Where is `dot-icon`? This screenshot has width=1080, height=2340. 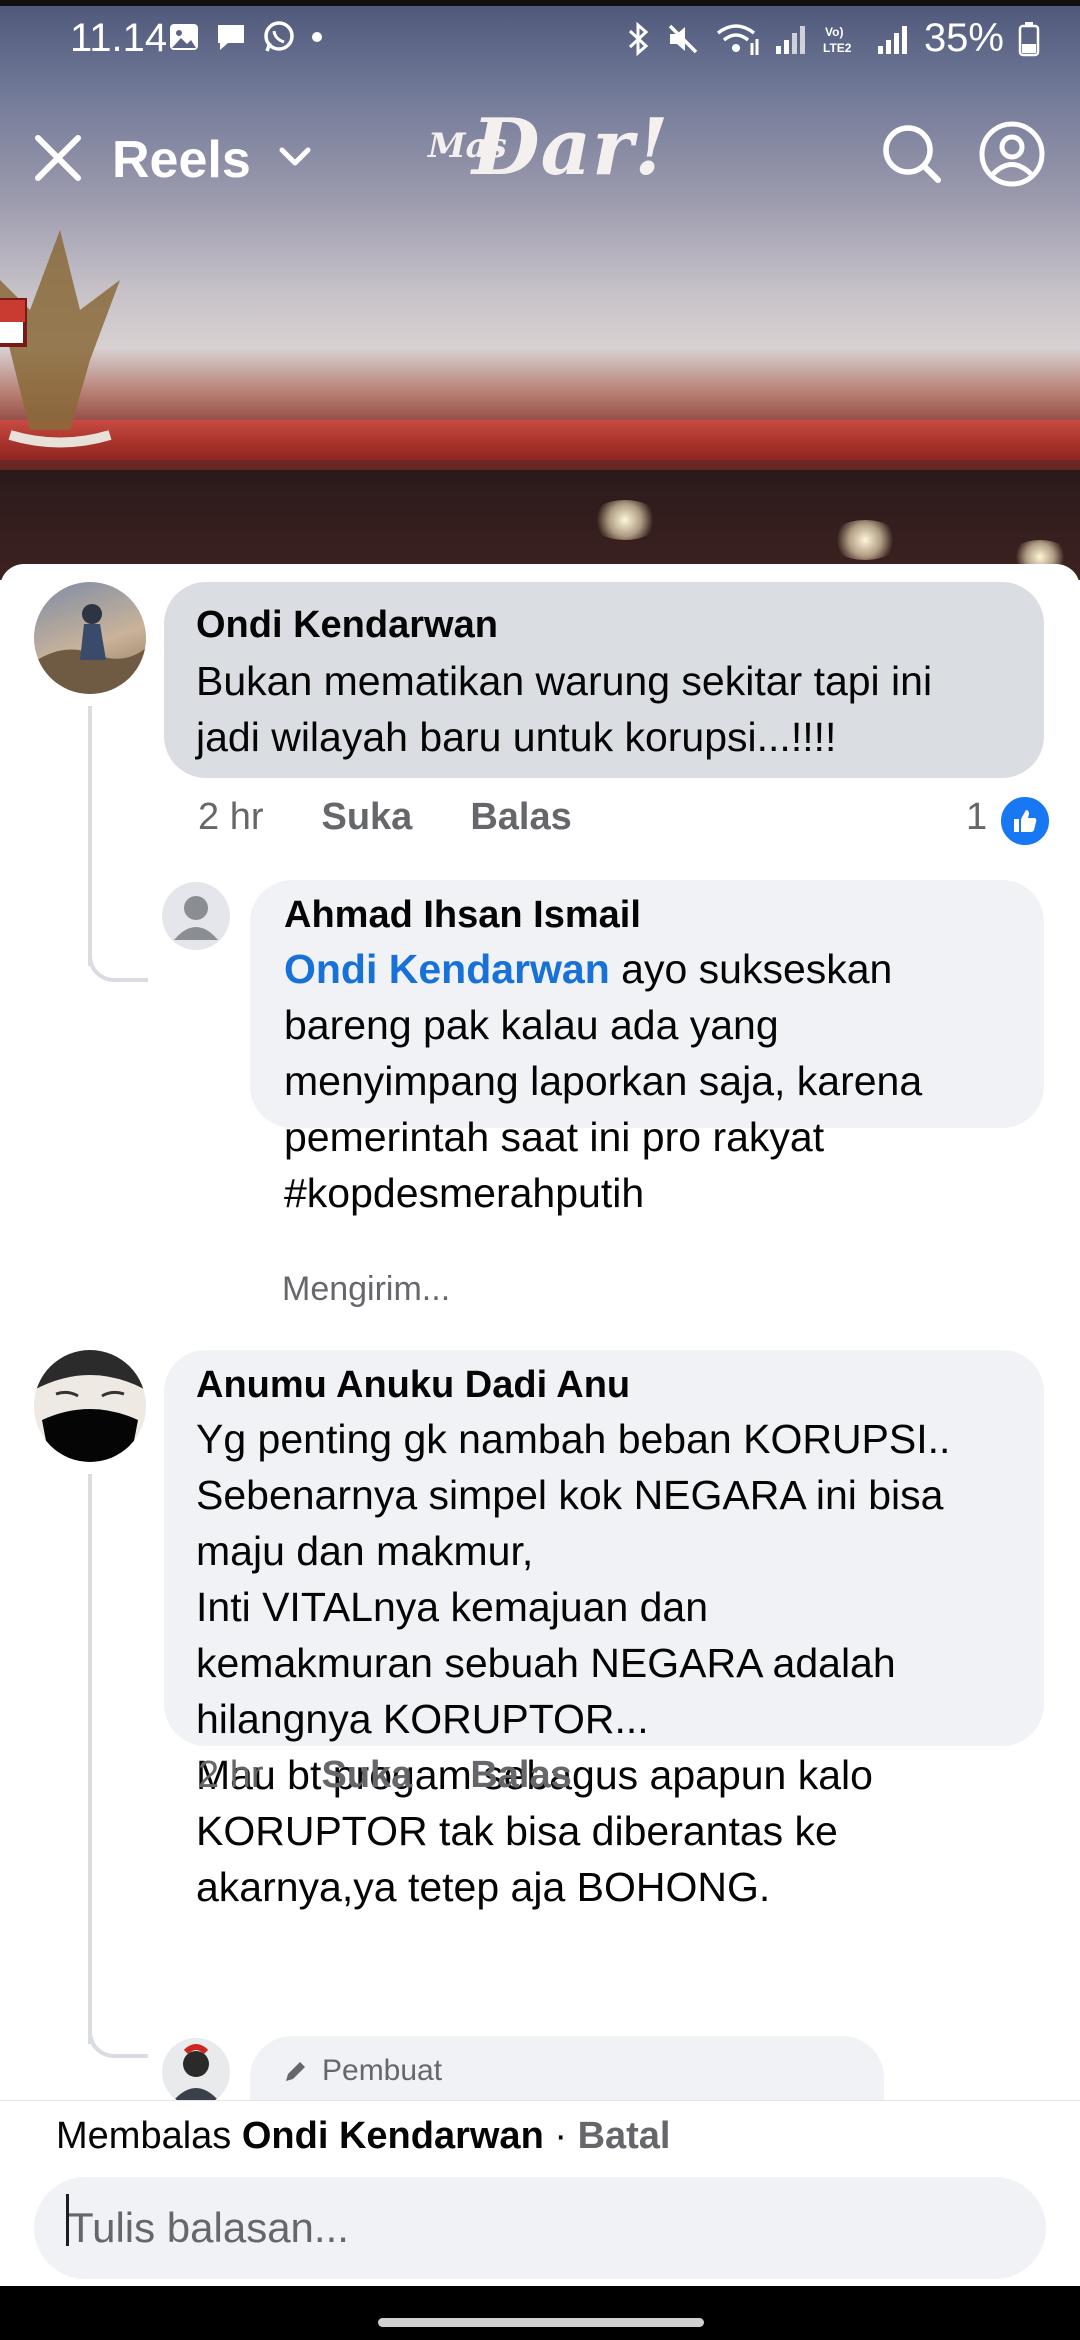
dot-icon is located at coordinates (317, 37).